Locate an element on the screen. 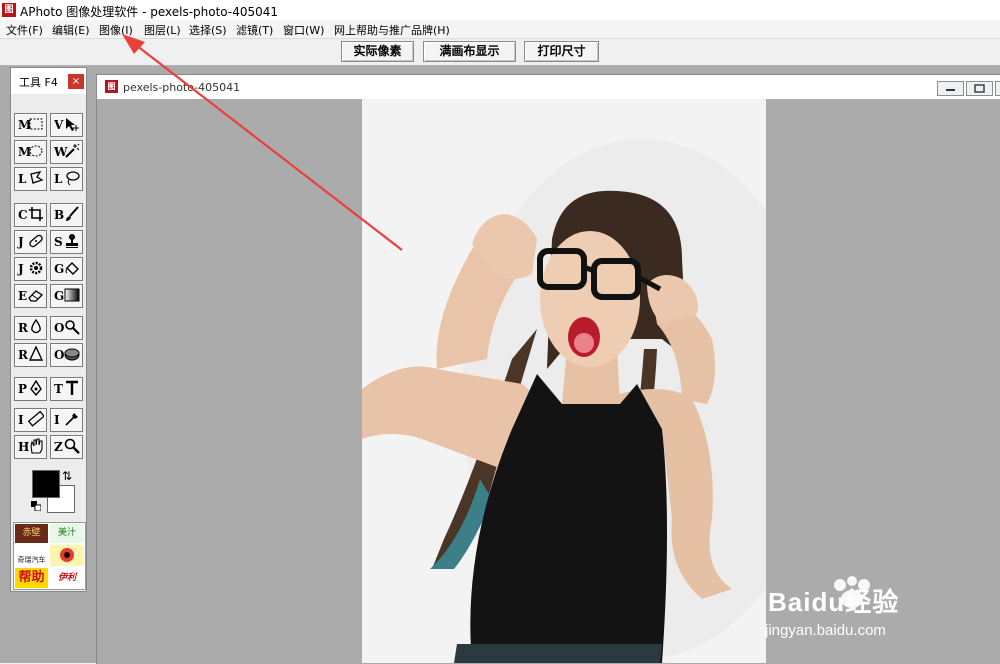  tool-shortcut: E is located at coordinates (23, 296).